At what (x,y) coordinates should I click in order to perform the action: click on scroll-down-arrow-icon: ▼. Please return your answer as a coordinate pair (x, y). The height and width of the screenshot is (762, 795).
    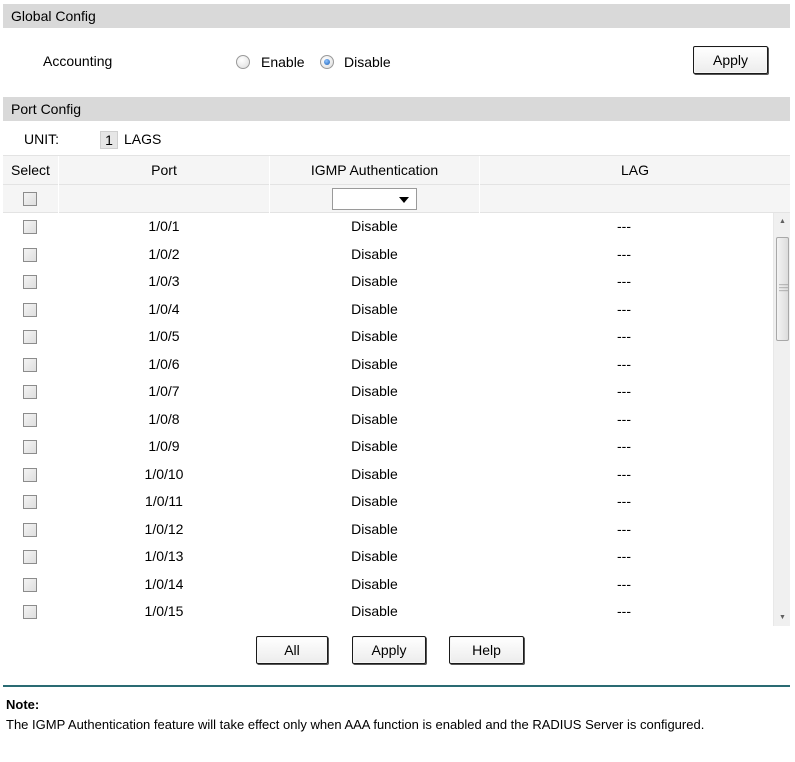
    Looking at the image, I should click on (782, 617).